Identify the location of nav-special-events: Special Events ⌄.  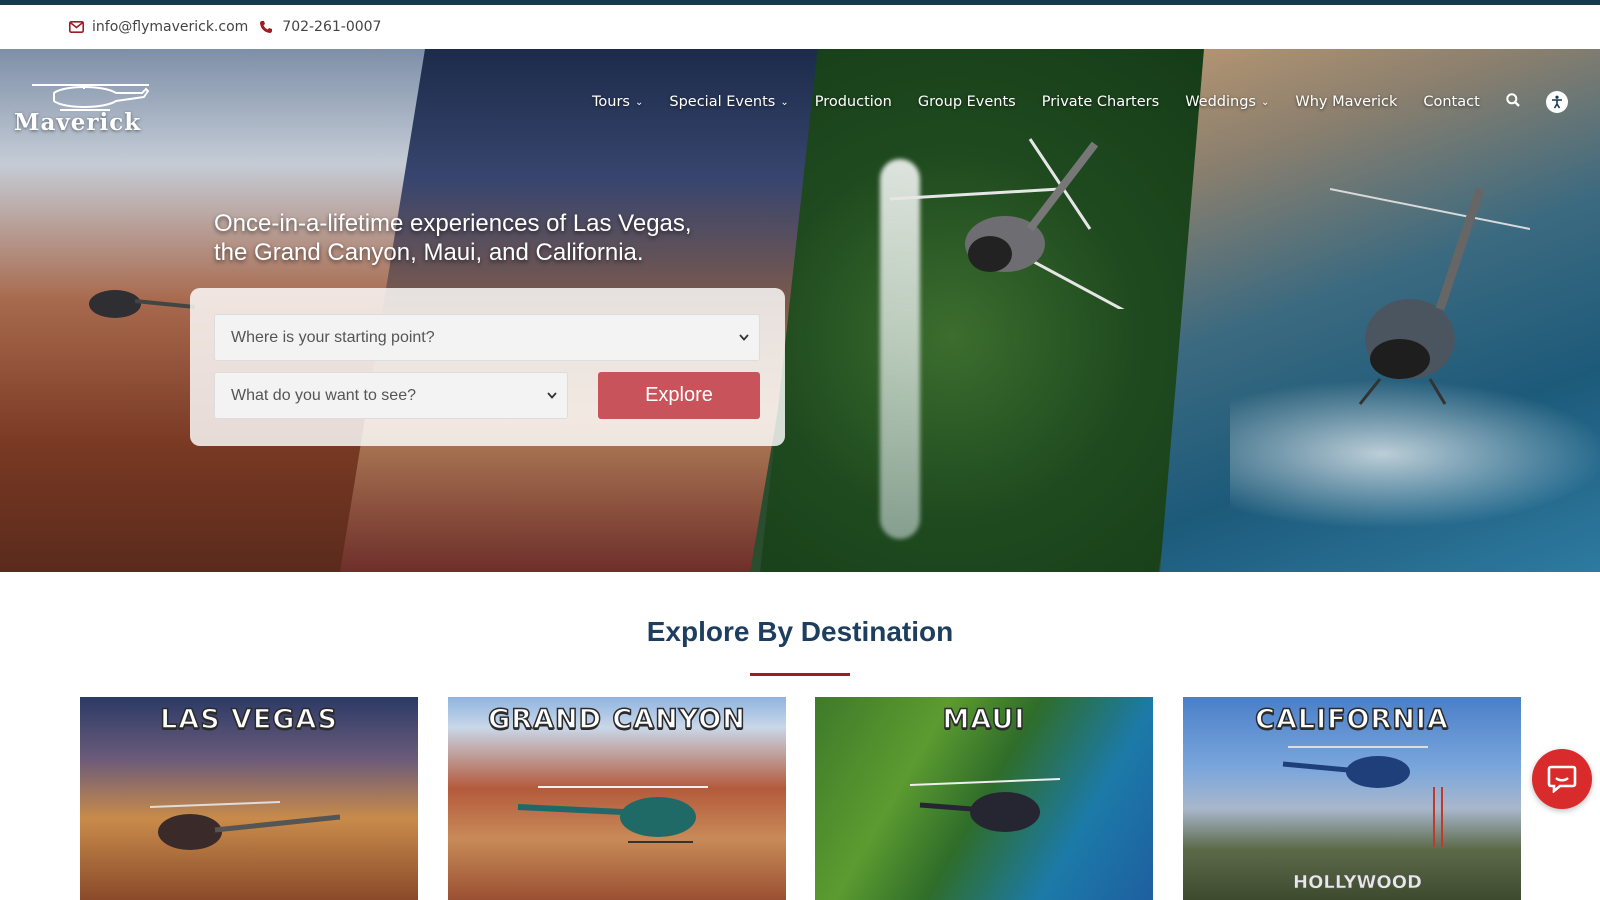
(728, 102).